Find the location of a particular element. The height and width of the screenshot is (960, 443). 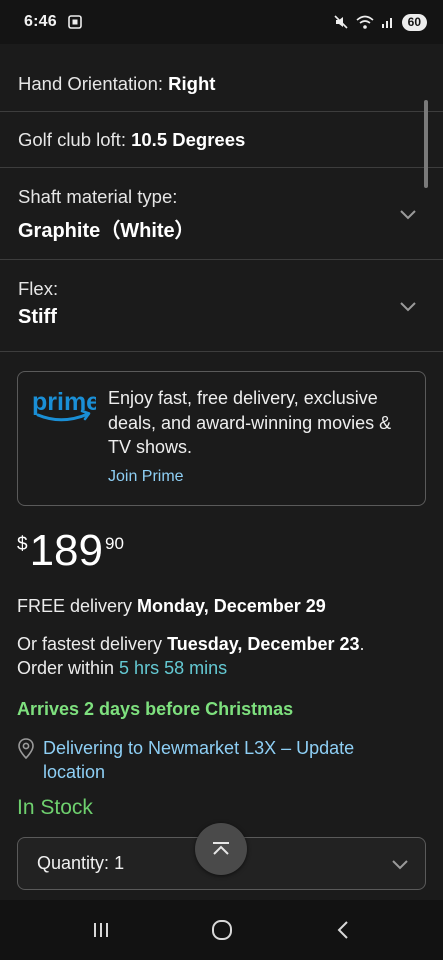

free-delivery-line: FREE delivery Monday, December 29 is located at coordinates (171, 606).